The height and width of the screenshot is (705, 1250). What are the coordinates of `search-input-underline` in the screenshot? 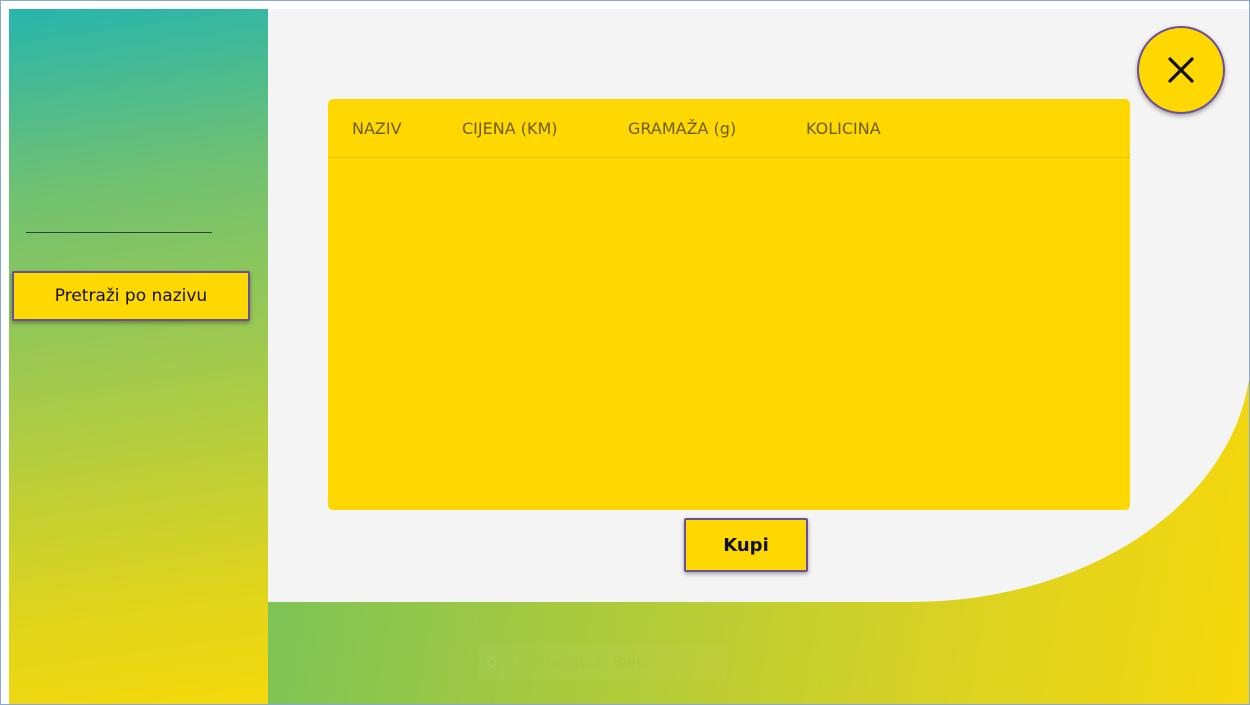 It's located at (119, 232).